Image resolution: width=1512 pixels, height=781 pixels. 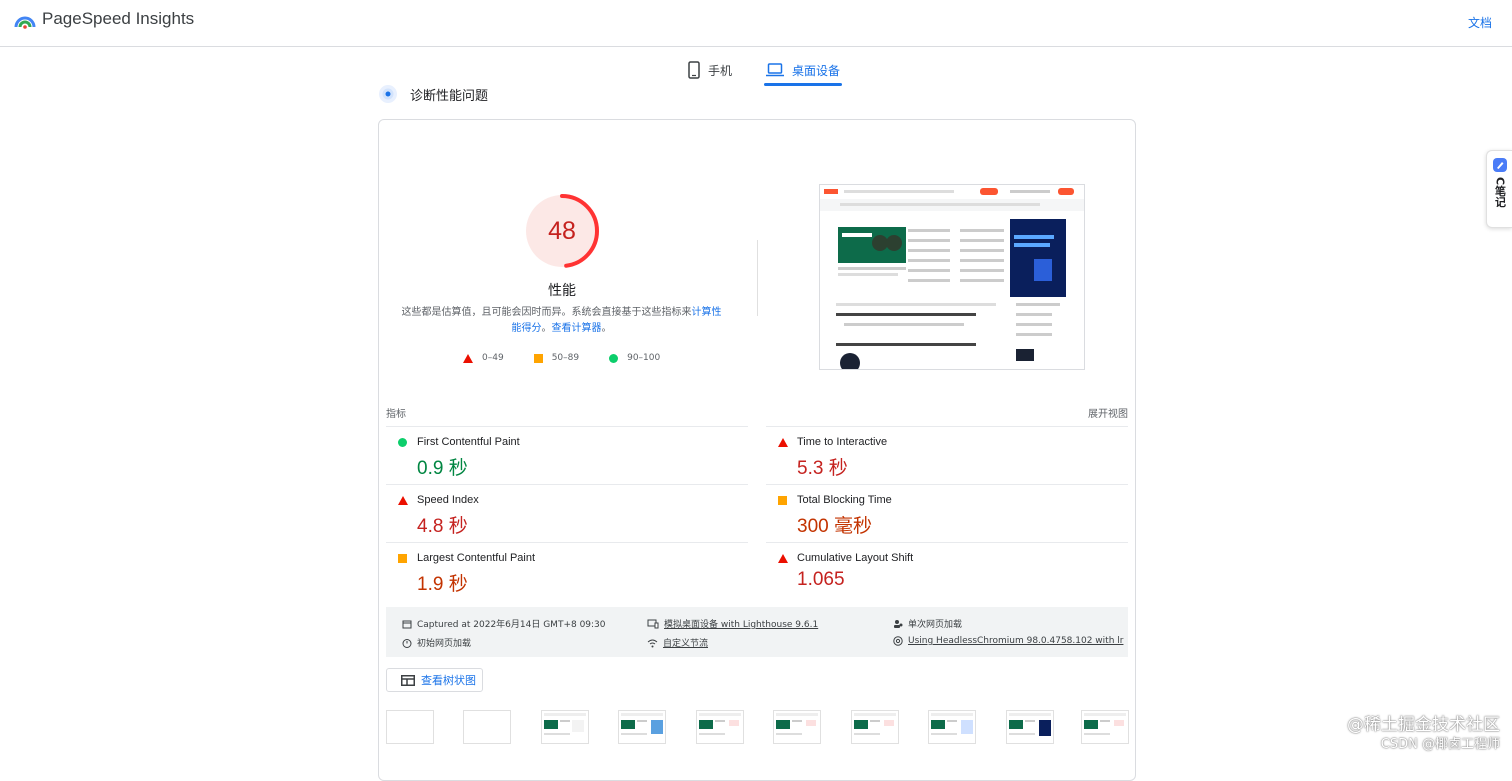 I want to click on performance-score: 48, so click(x=562, y=230).